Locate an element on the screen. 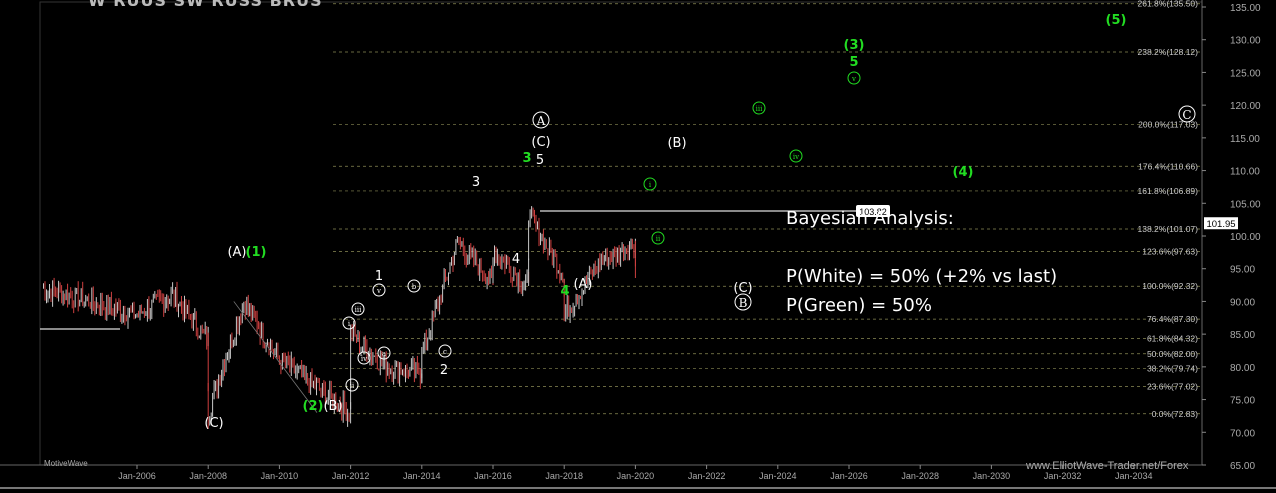 This screenshot has width=1276, height=493. fib-level-label: 161.8%(106.89) is located at coordinates (1168, 191).